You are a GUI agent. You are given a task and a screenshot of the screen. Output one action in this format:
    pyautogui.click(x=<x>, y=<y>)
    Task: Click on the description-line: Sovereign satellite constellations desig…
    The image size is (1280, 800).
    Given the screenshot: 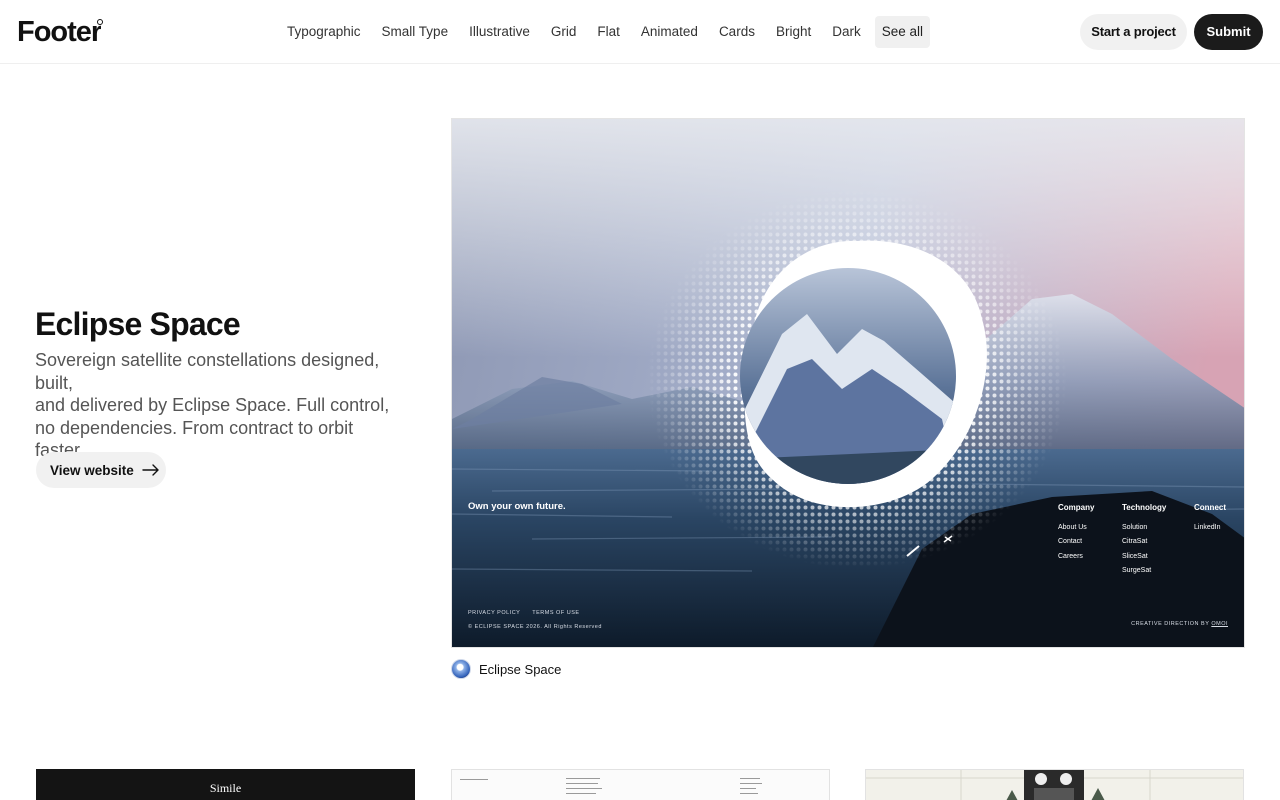 What is the action you would take?
    pyautogui.click(x=207, y=371)
    